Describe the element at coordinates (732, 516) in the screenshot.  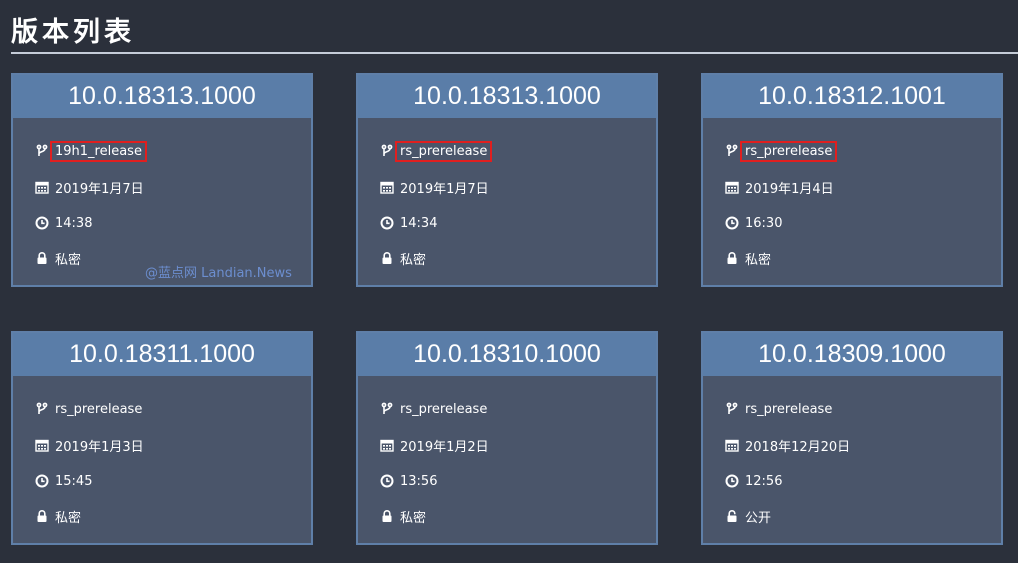
I see `unlock-icon` at that location.